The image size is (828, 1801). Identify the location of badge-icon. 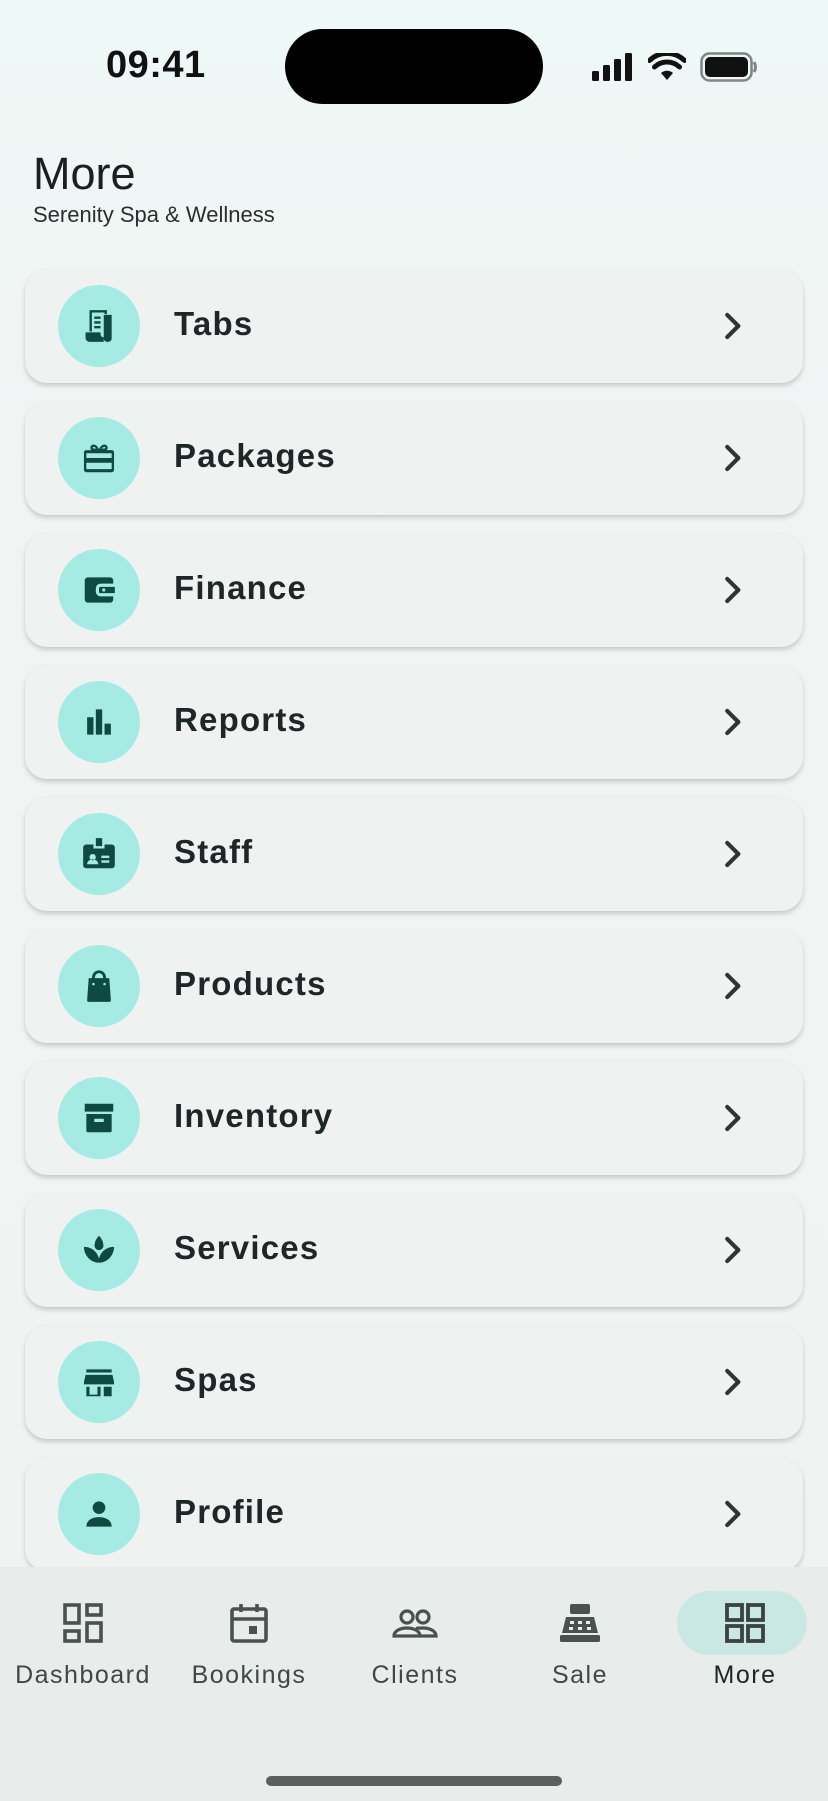
(99, 853).